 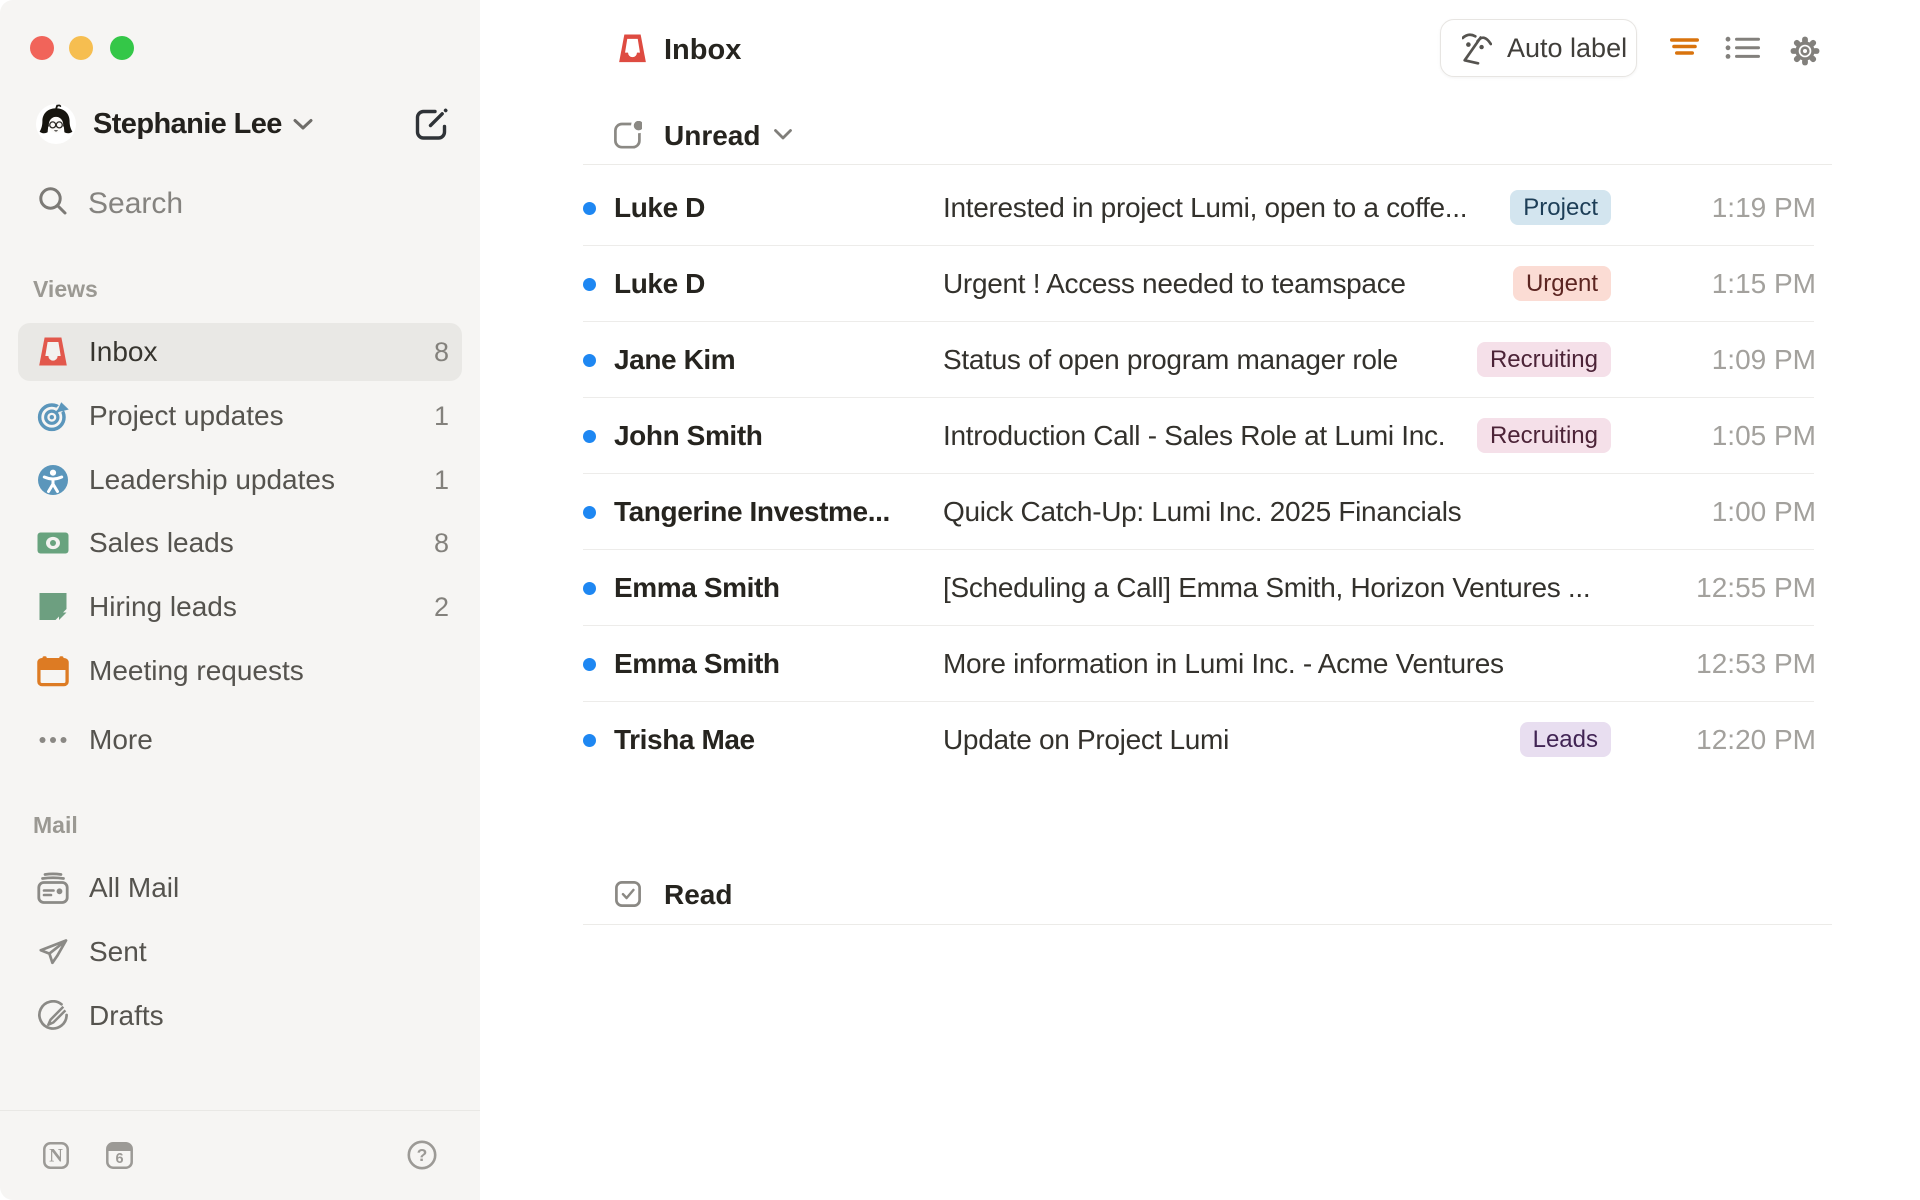 I want to click on svg-text: N, so click(x=56, y=1156).